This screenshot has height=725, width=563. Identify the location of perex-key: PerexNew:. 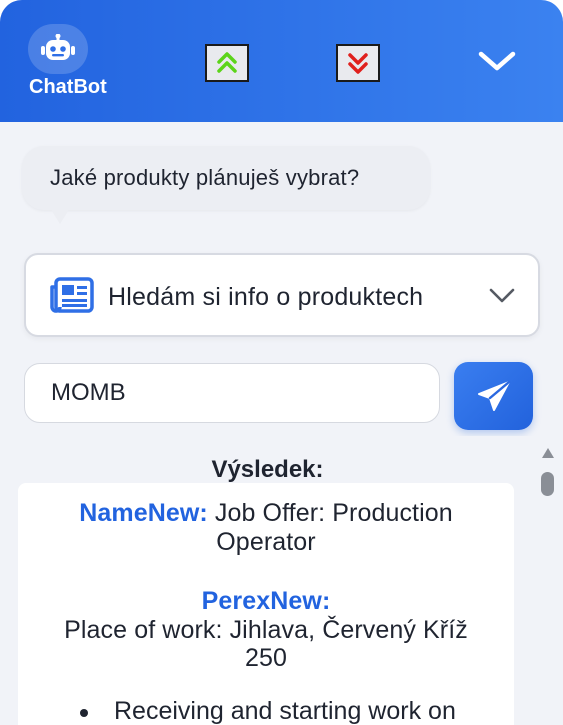
(266, 601).